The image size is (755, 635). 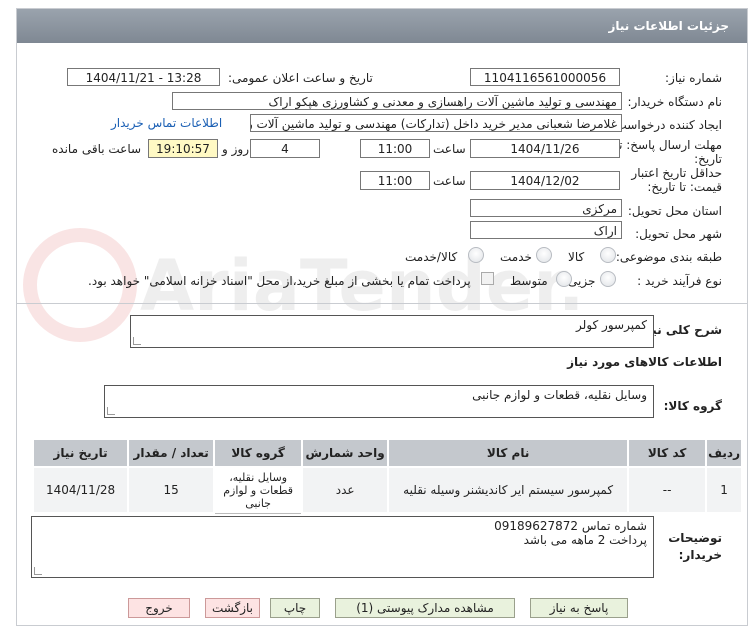 What do you see at coordinates (425, 608) in the screenshot?
I see `attachments-button: مشاهده مدارک پیوستی (1)` at bounding box center [425, 608].